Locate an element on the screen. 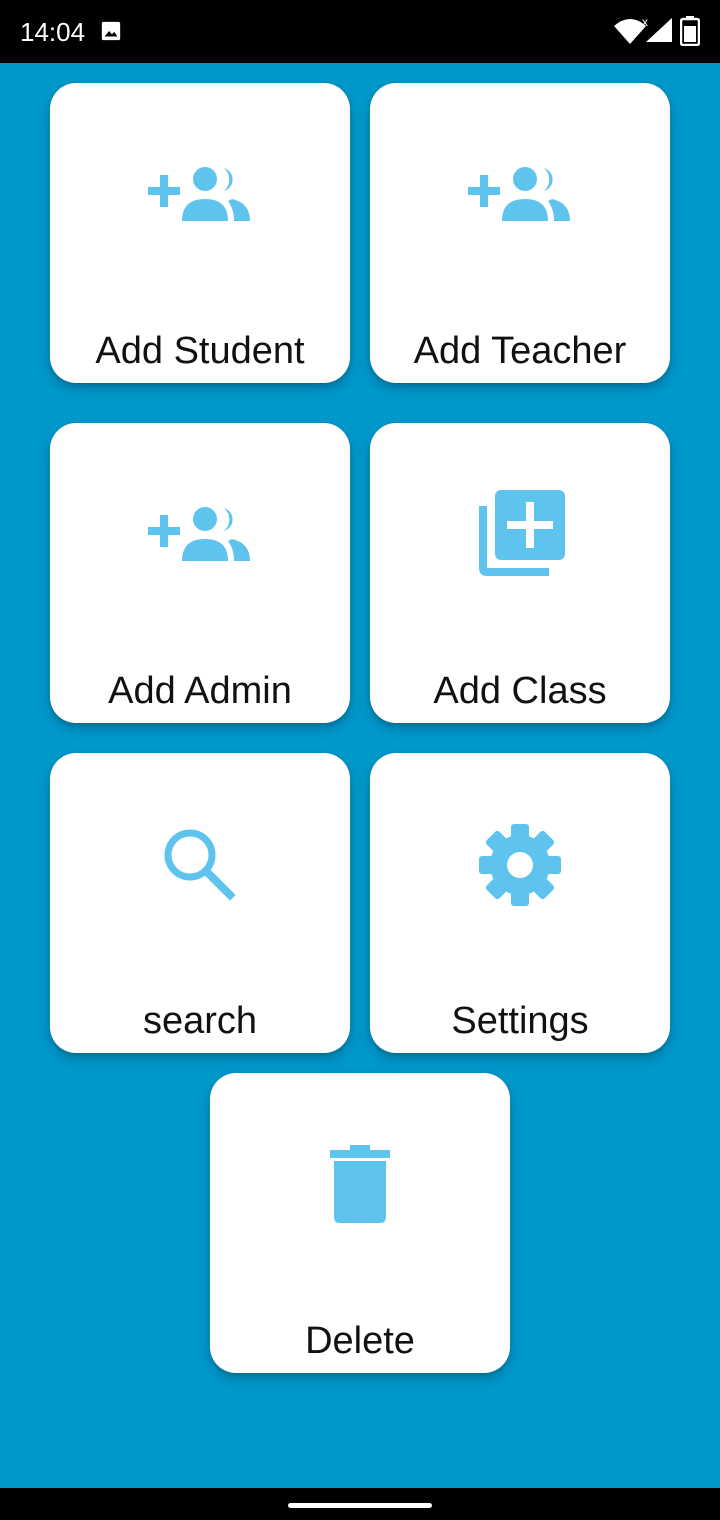 The image size is (720, 1520). home-gesture-handle is located at coordinates (360, 1505).